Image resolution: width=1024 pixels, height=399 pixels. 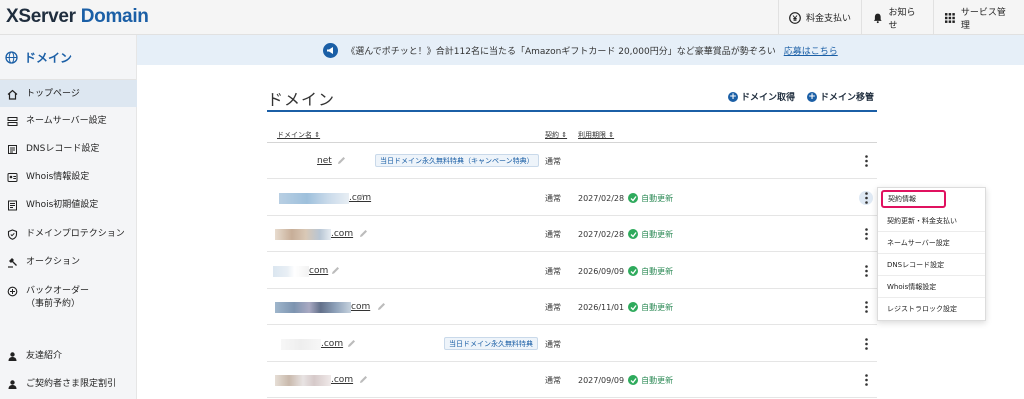 I want to click on sidebar-item-label: バックオーダー （事前予約）, so click(x=57, y=298).